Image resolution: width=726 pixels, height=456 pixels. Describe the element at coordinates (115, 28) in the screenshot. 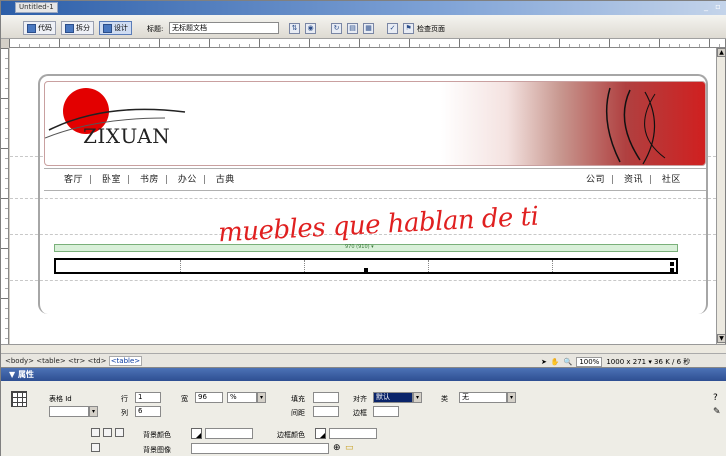

I see `design-view-button: 设计` at that location.